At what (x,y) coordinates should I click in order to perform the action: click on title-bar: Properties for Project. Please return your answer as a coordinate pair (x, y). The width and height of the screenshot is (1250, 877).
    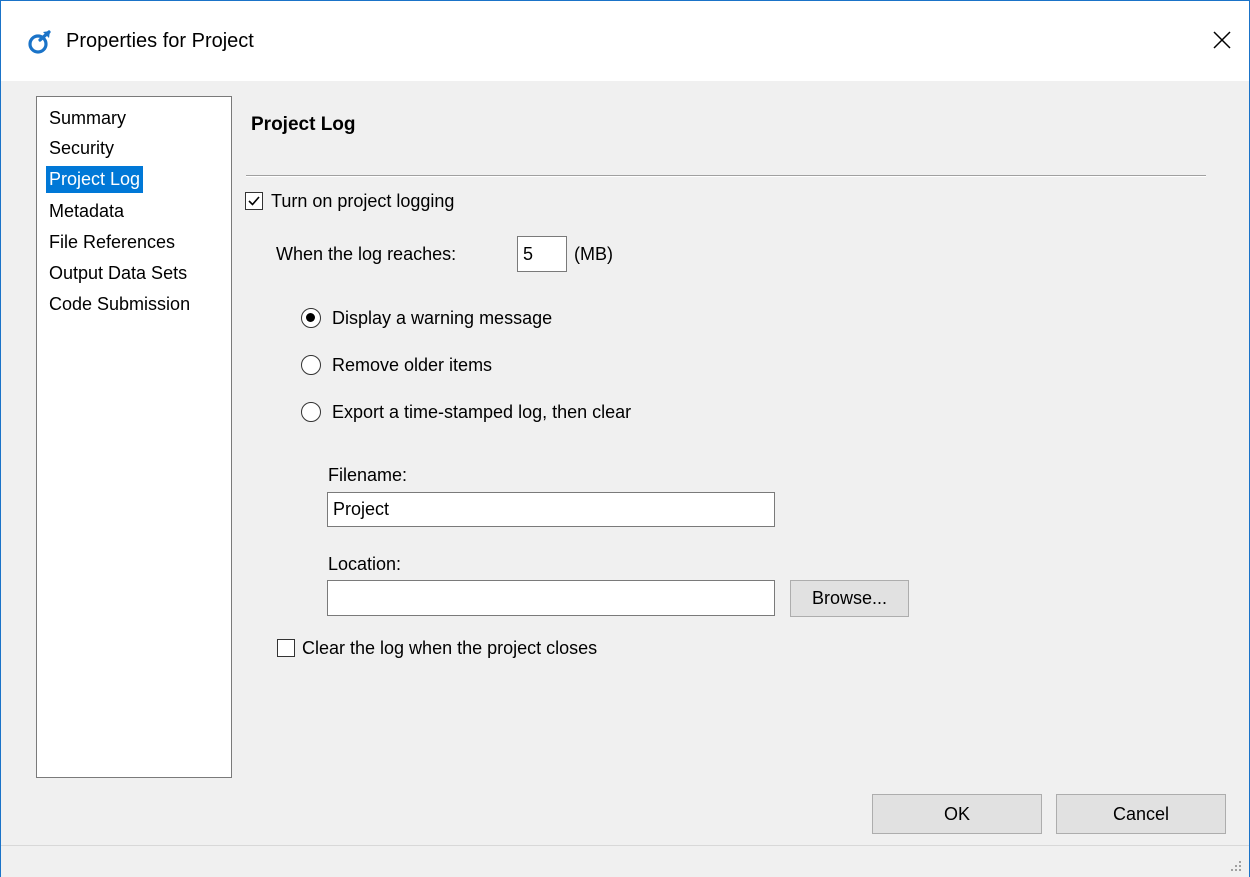
    Looking at the image, I should click on (625, 41).